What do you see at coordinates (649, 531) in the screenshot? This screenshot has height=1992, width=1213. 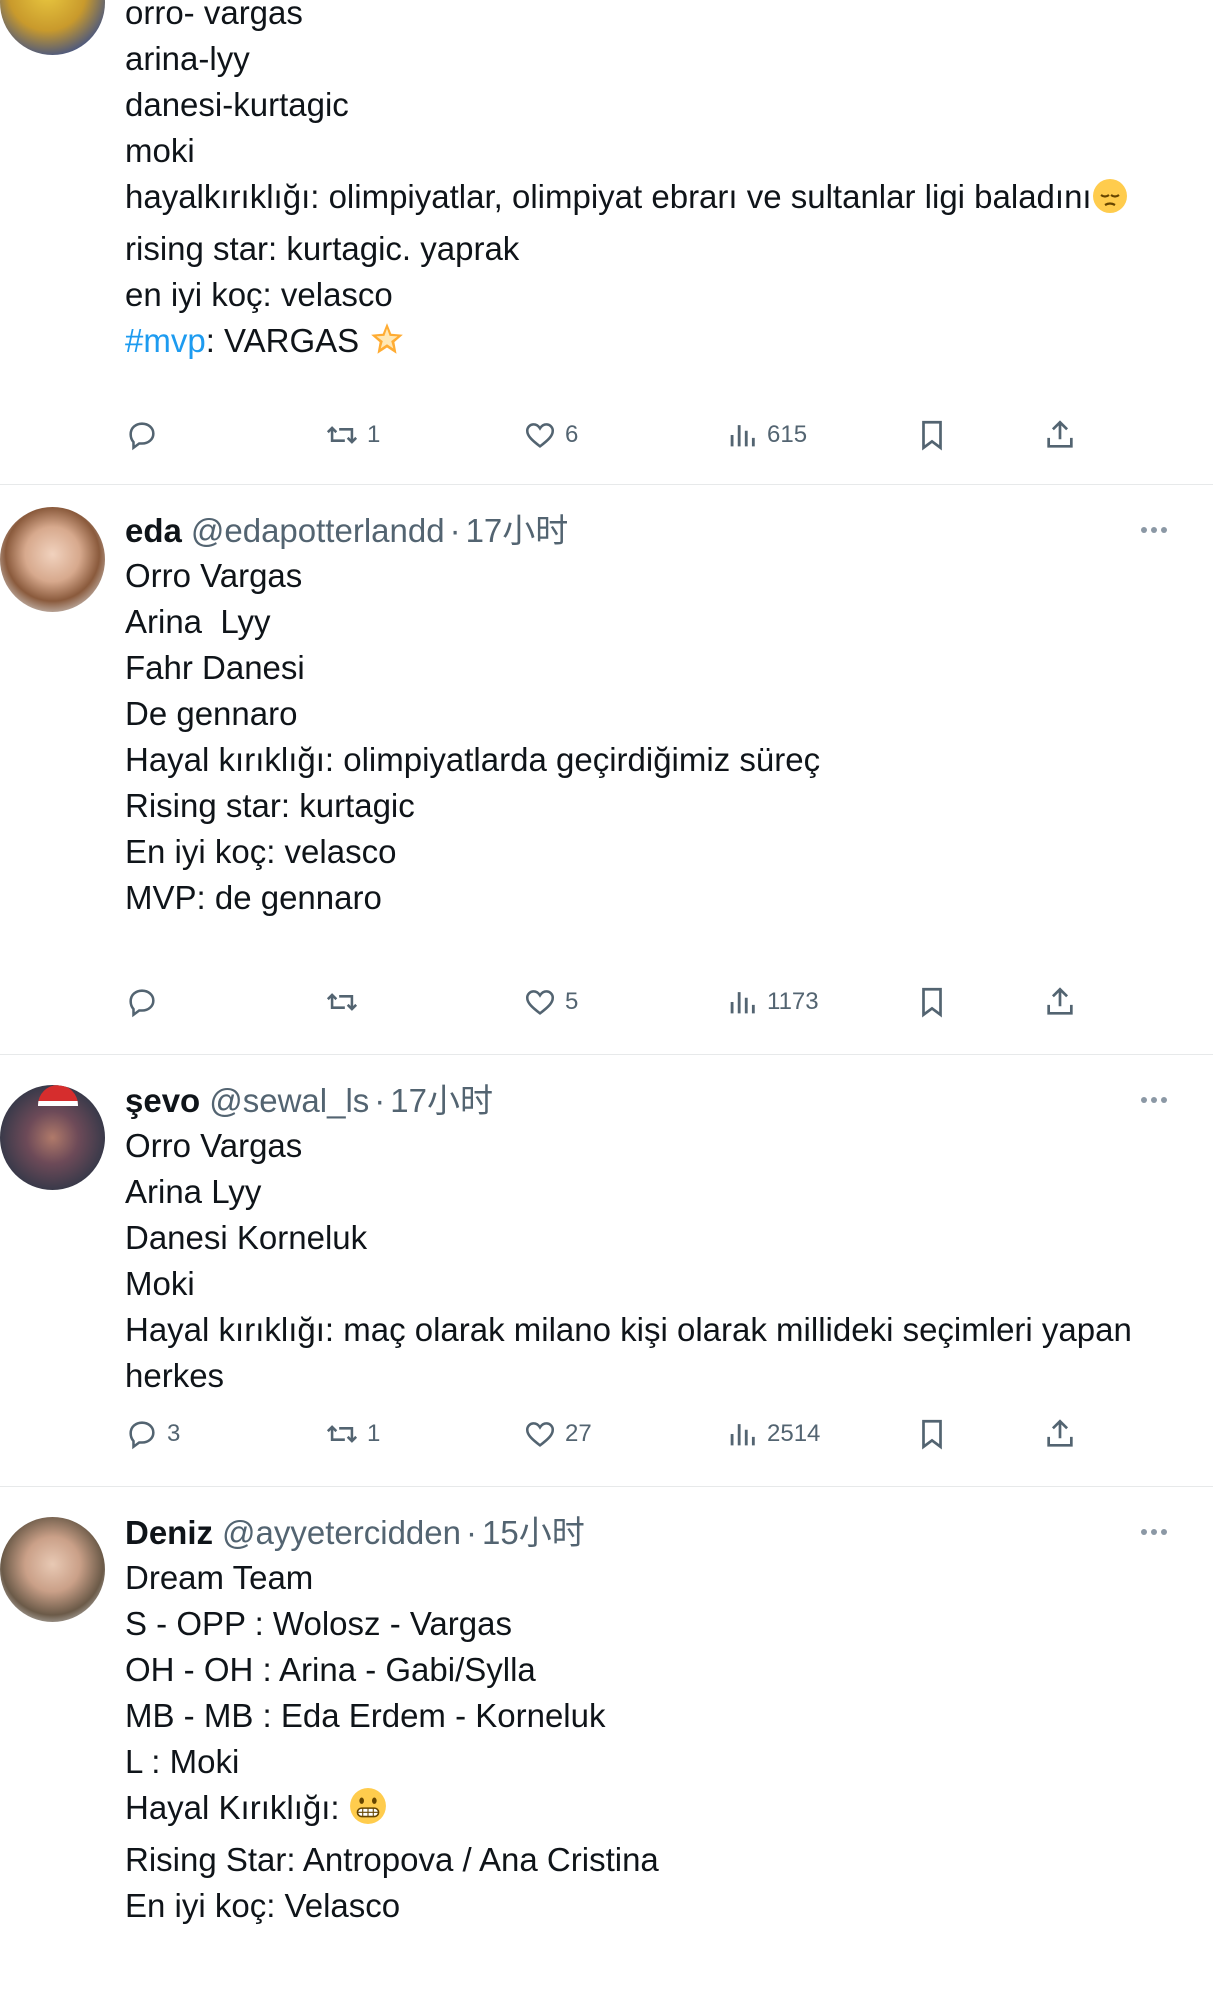 I see `tweet-header: eda @edapotterlandd · 17小时` at bounding box center [649, 531].